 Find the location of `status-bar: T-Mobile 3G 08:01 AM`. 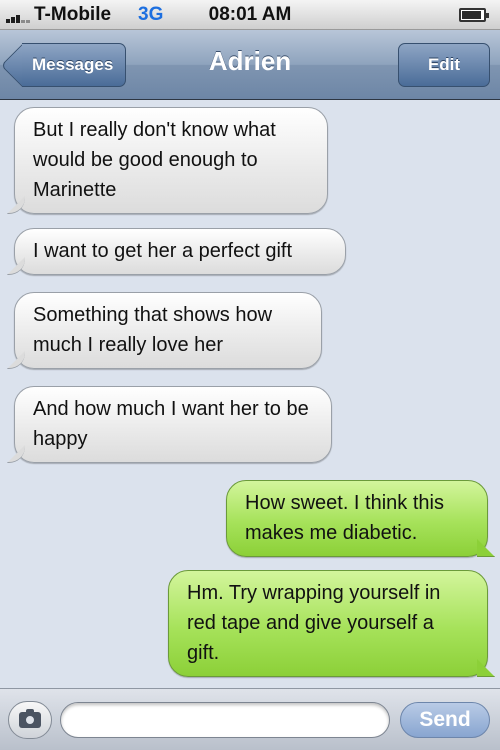

status-bar: T-Mobile 3G 08:01 AM is located at coordinates (250, 15).